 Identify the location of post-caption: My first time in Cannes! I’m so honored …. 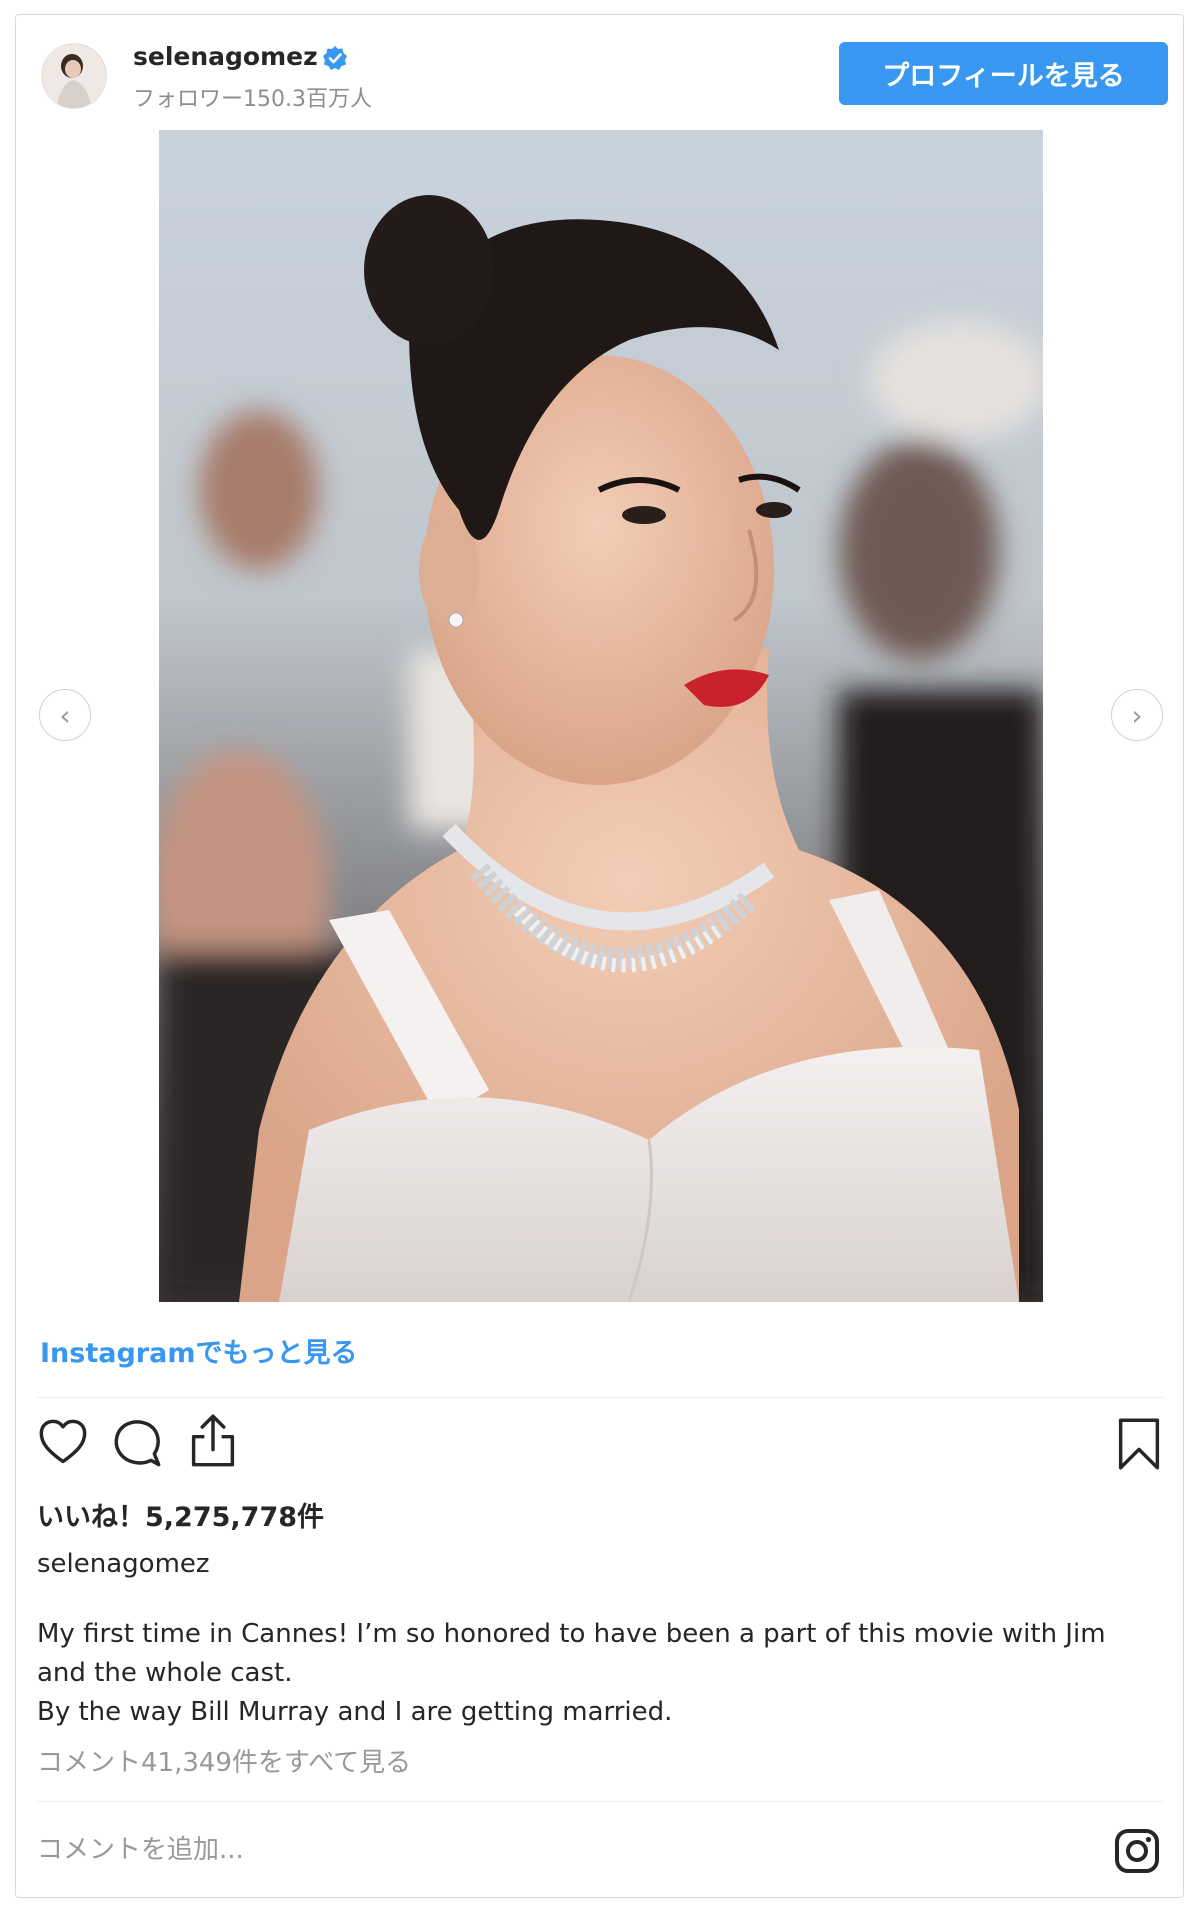
(602, 1673).